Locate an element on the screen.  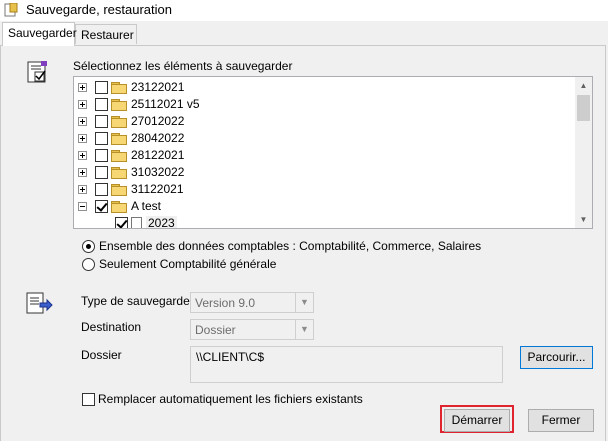
close-button: Fermer is located at coordinates (561, 420).